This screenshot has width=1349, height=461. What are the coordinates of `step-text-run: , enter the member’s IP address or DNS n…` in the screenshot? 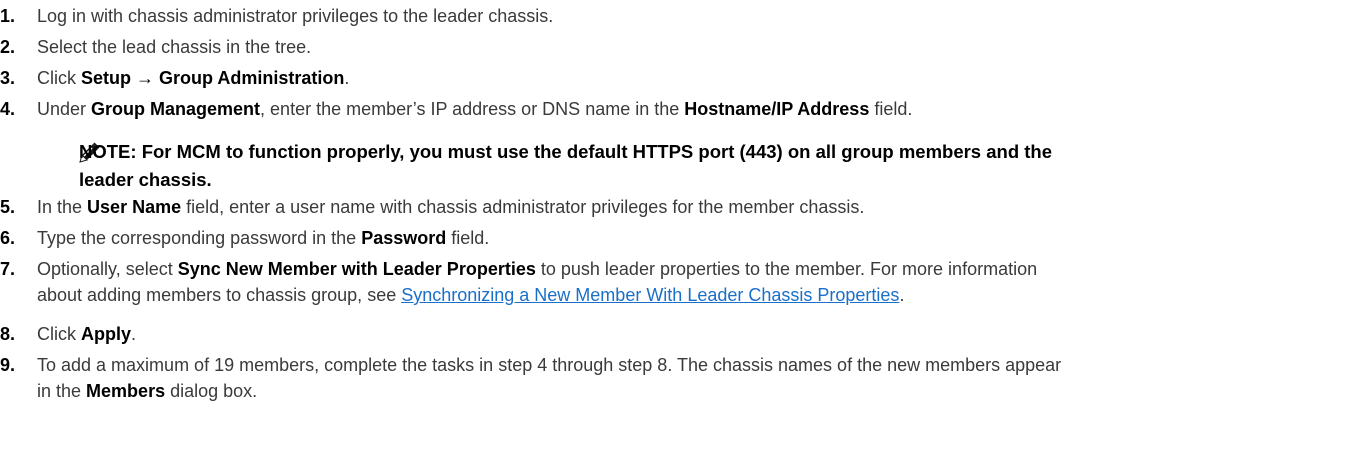 It's located at (472, 109).